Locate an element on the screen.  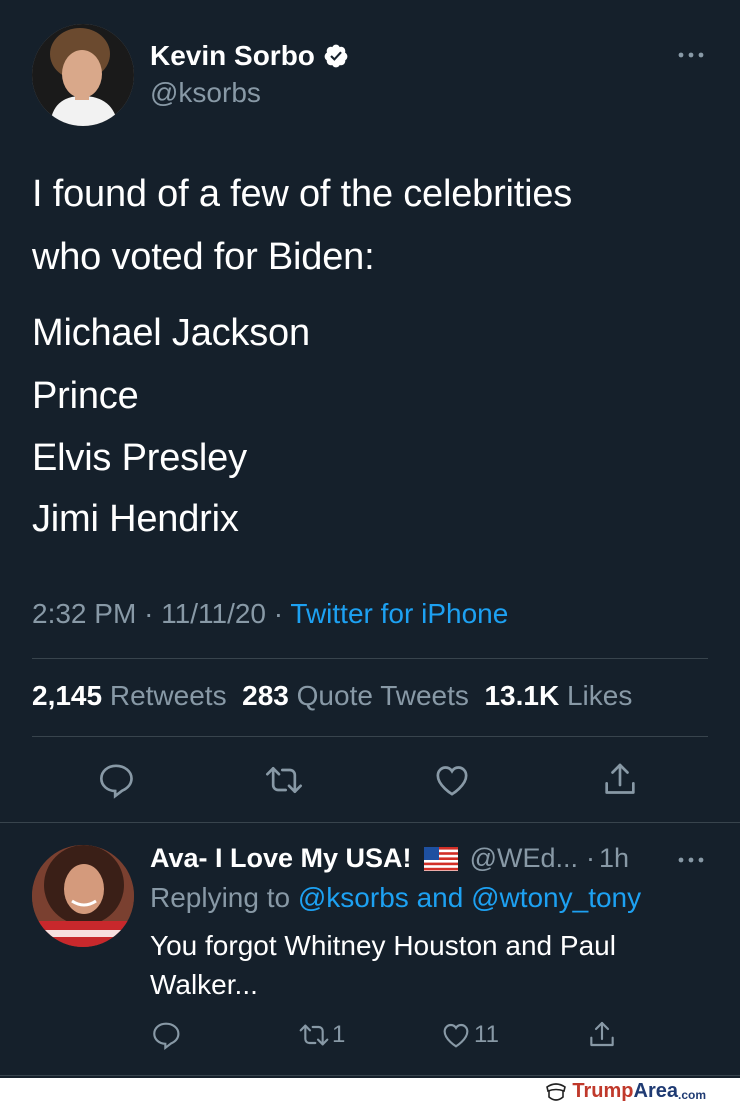
tweet-list-line: Elvis Presley is located at coordinates (139, 458).